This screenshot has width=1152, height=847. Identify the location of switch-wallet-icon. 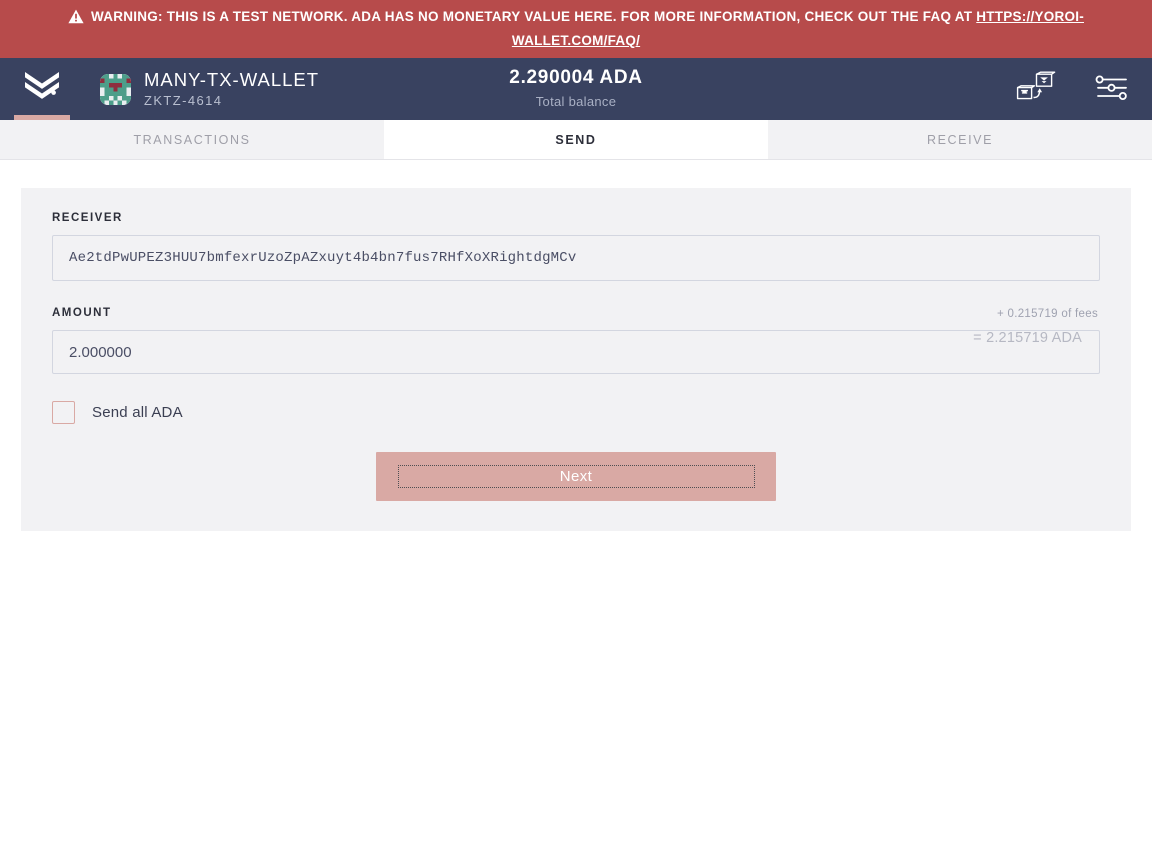
(1036, 89).